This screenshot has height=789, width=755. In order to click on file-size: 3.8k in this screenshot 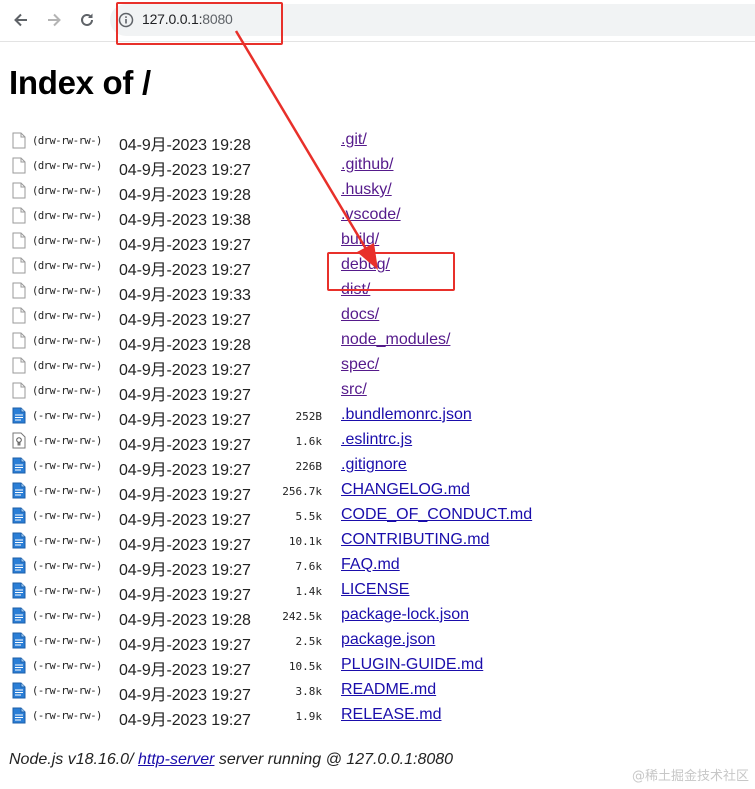, I will do `click(309, 691)`.